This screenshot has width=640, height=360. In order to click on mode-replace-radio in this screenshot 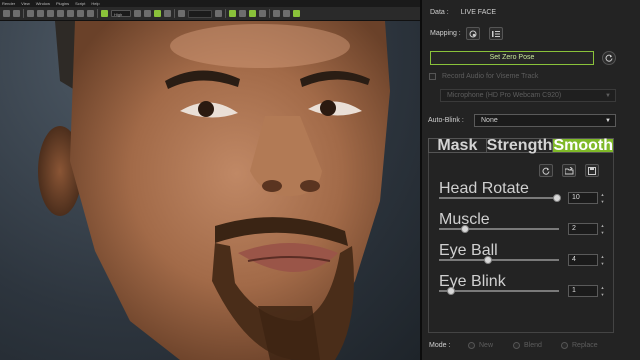, I will do `click(564, 345)`.